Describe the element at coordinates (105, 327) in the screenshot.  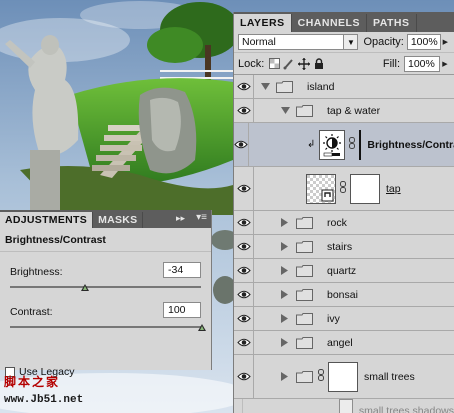
I see `contrast-slider-track` at that location.